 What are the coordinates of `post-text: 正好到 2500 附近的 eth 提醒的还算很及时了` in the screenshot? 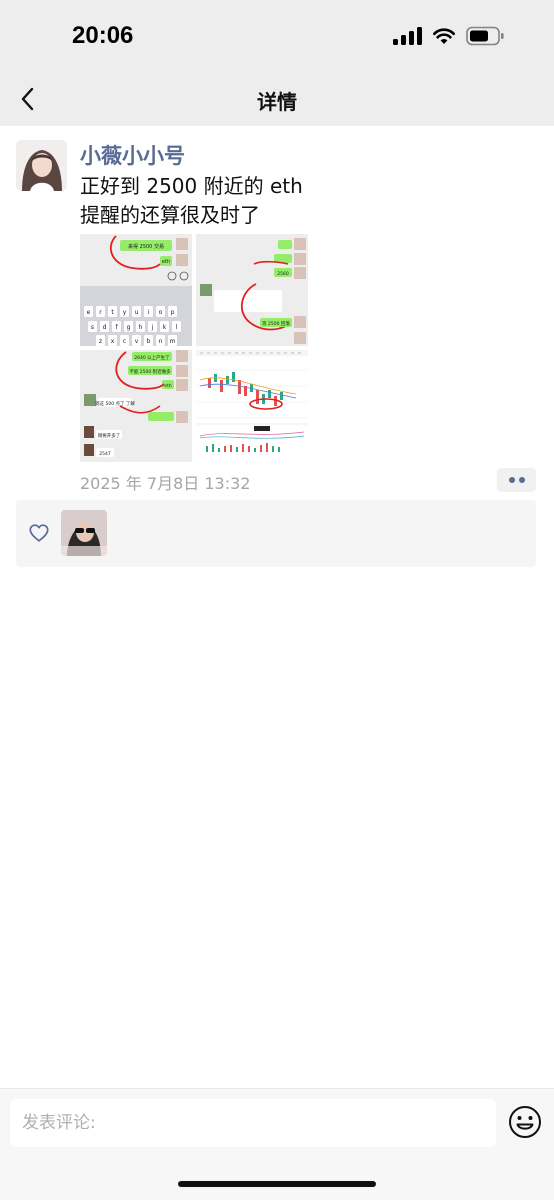 It's located at (300, 201).